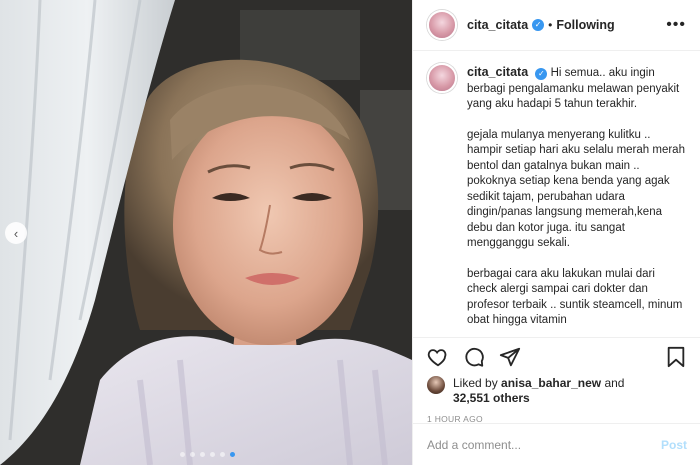 The image size is (700, 465). What do you see at coordinates (474, 357) in the screenshot?
I see `comment-icon` at bounding box center [474, 357].